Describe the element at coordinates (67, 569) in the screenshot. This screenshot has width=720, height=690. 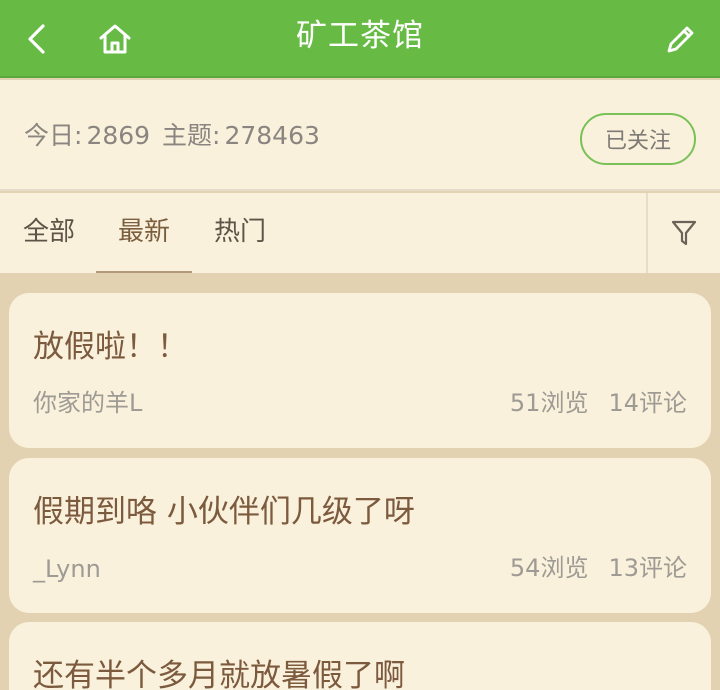
I see `post-author: _Lynn` at that location.